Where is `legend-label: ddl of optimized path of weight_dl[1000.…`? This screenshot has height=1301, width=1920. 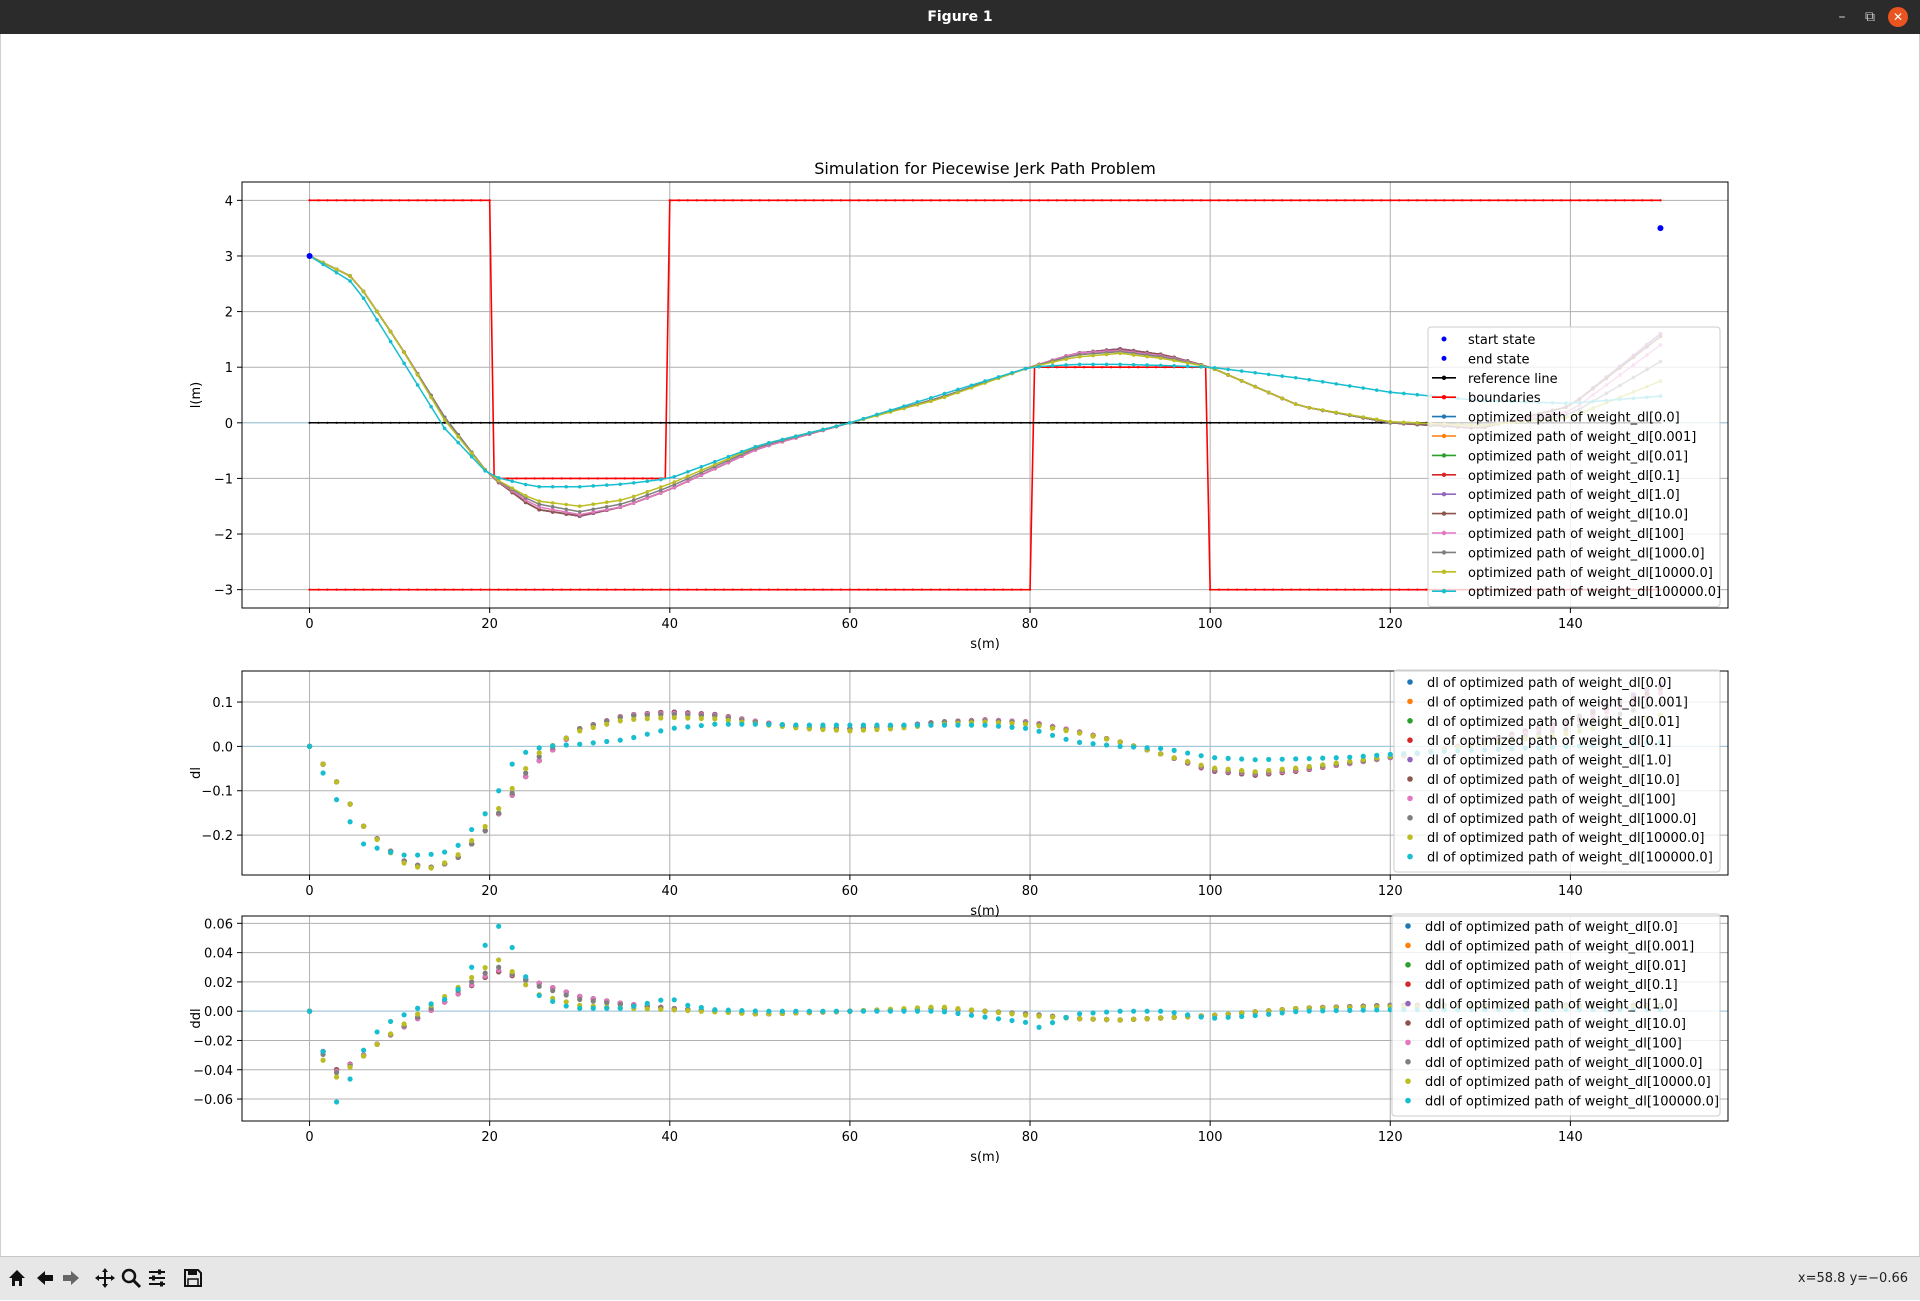 legend-label: ddl of optimized path of weight_dl[1000.… is located at coordinates (1563, 1063).